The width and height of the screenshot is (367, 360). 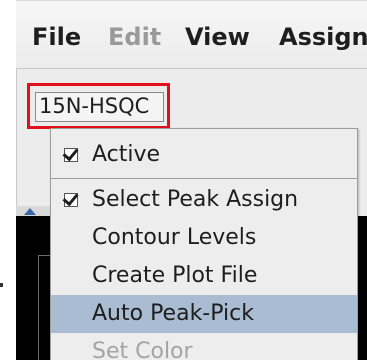 I want to click on plot-axis-line, so click(x=38, y=307).